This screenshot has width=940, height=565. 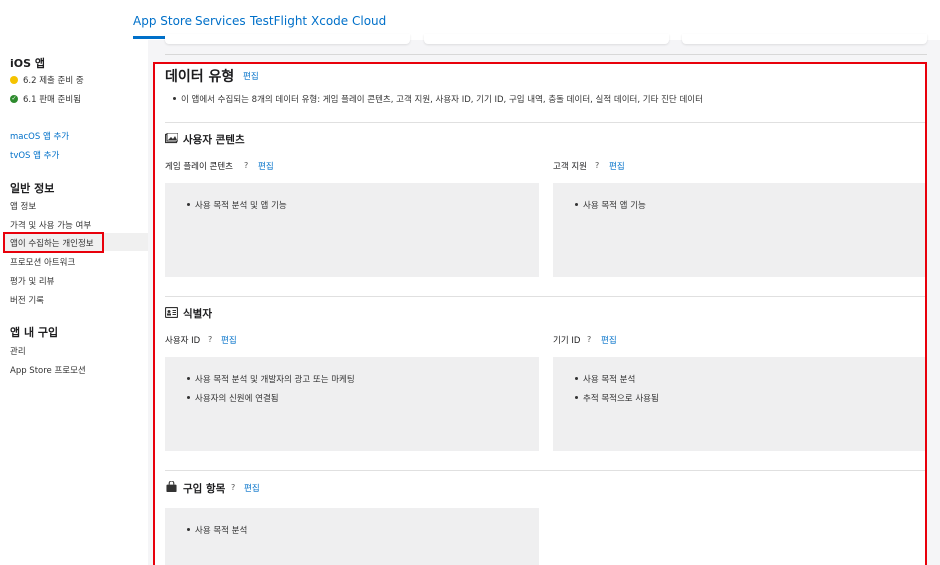 What do you see at coordinates (266, 166) in the screenshot?
I see `edit-gameplay-link: 편집` at bounding box center [266, 166].